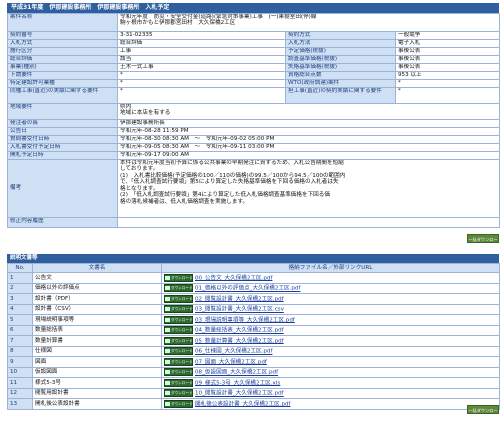 The image size is (500, 424). I want to click on table-row: 11 様式5-3号 ダウンロード 09_様式5-3号_大久保橋2工区.xls, so click(253, 383).